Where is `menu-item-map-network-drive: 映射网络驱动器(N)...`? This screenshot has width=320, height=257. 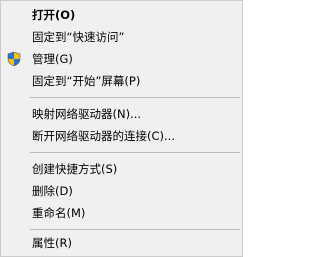
menu-item-map-network-drive: 映射网络驱动器(N)... is located at coordinates (121, 114).